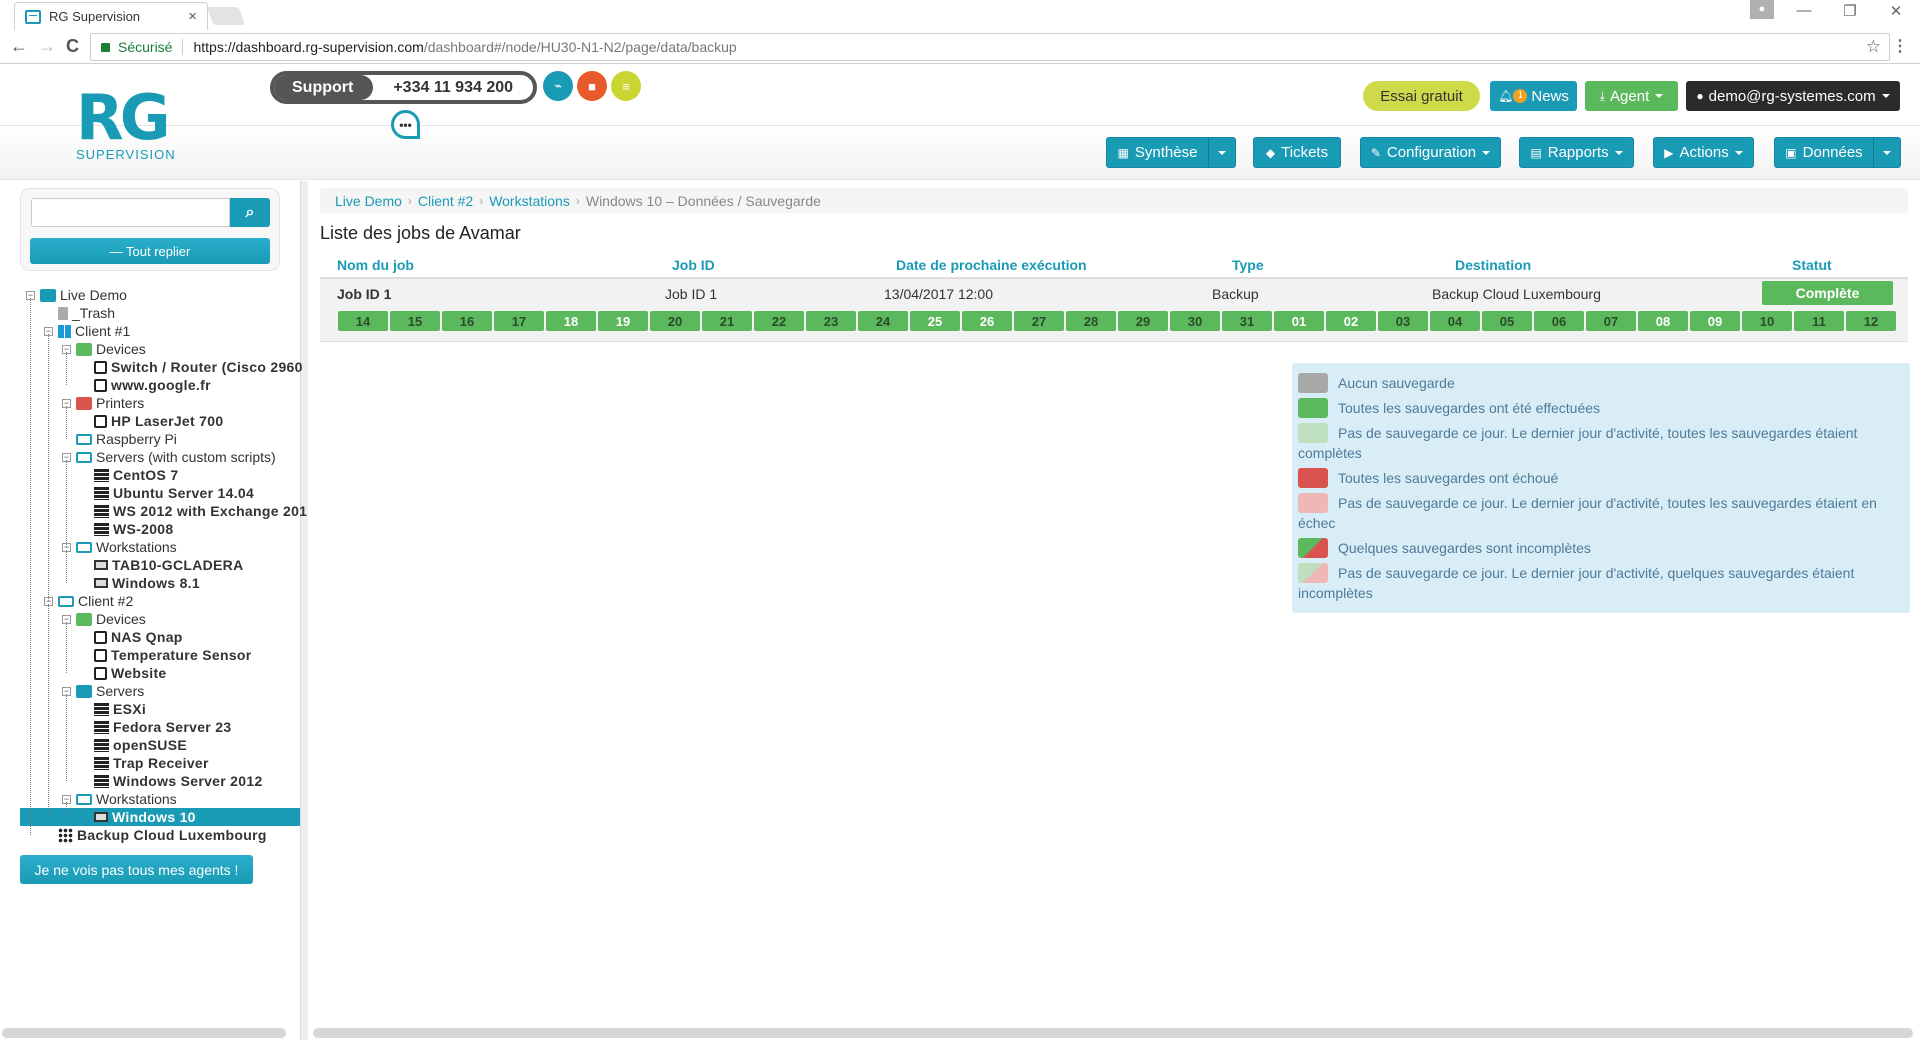 This screenshot has height=1040, width=1920. Describe the element at coordinates (1297, 152) in the screenshot. I see `tickets-button: ◆ Tickets` at that location.